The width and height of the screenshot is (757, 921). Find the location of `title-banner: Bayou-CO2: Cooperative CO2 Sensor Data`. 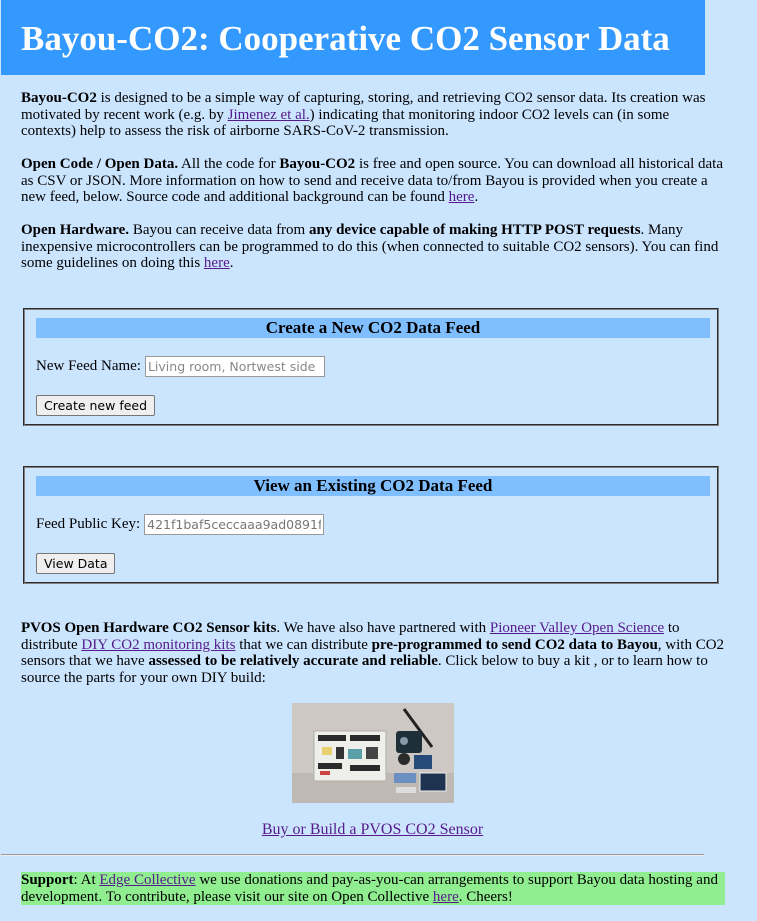

title-banner: Bayou-CO2: Cooperative CO2 Sensor Data is located at coordinates (353, 37).